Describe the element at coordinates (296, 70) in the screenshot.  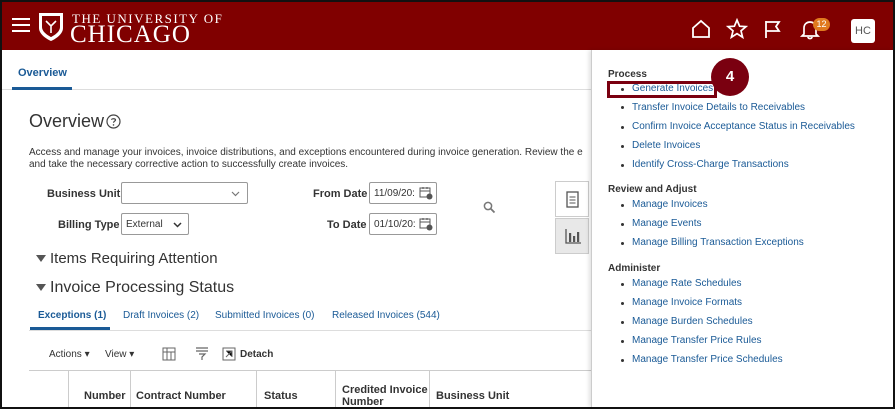
I see `tab-row: Overview` at that location.